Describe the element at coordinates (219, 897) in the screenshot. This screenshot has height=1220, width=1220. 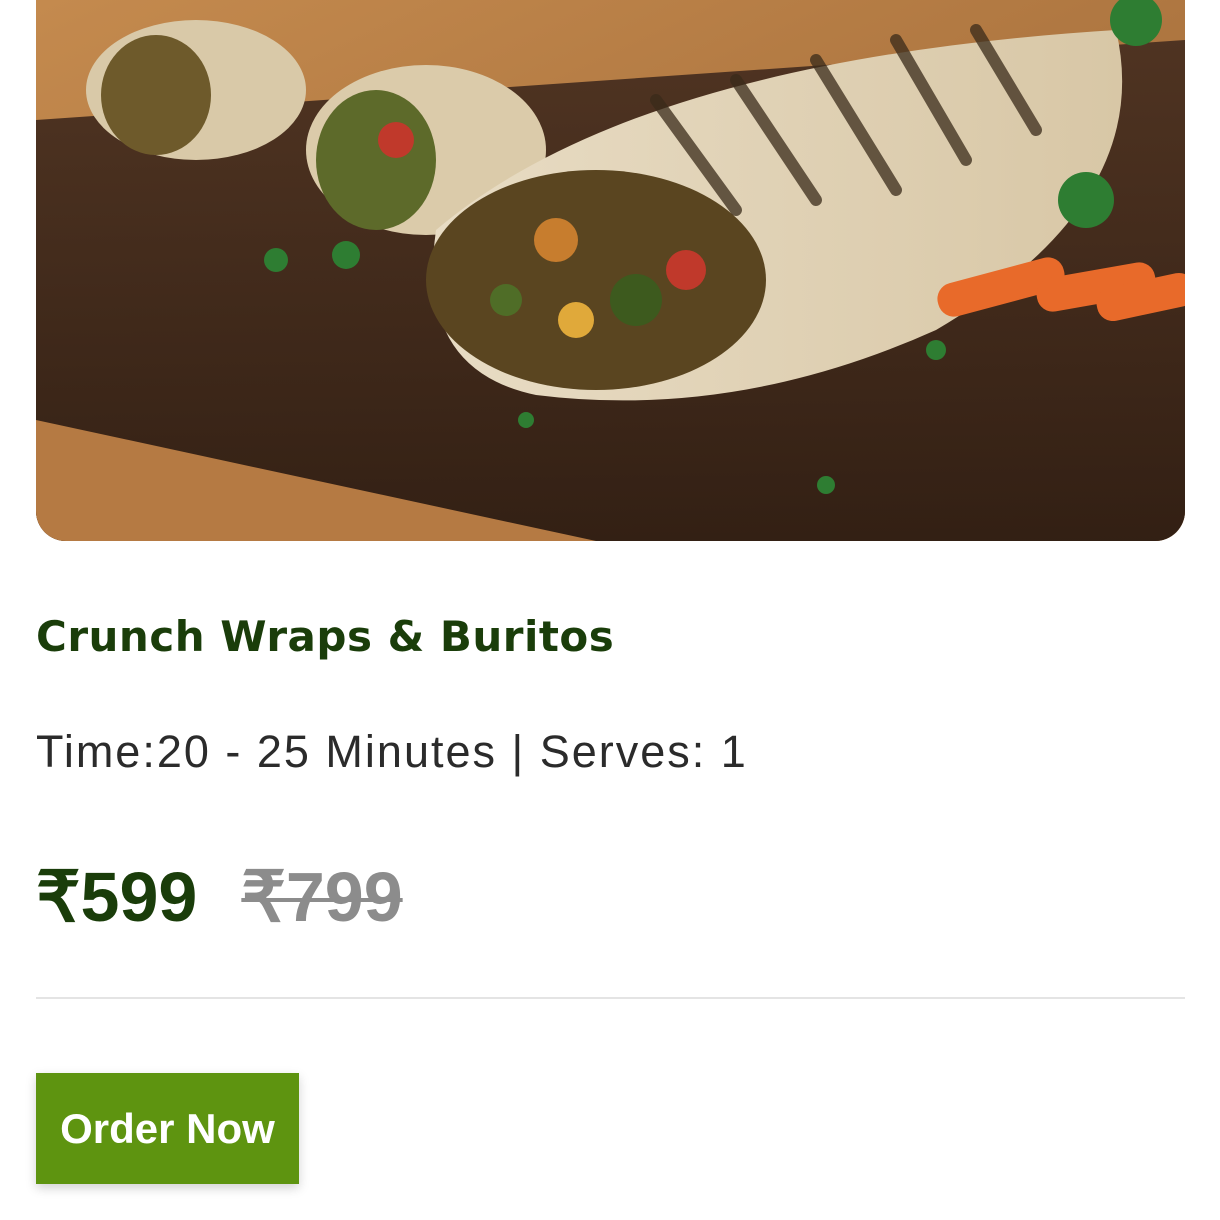
I see `price-row: ₹599 ₹799` at that location.